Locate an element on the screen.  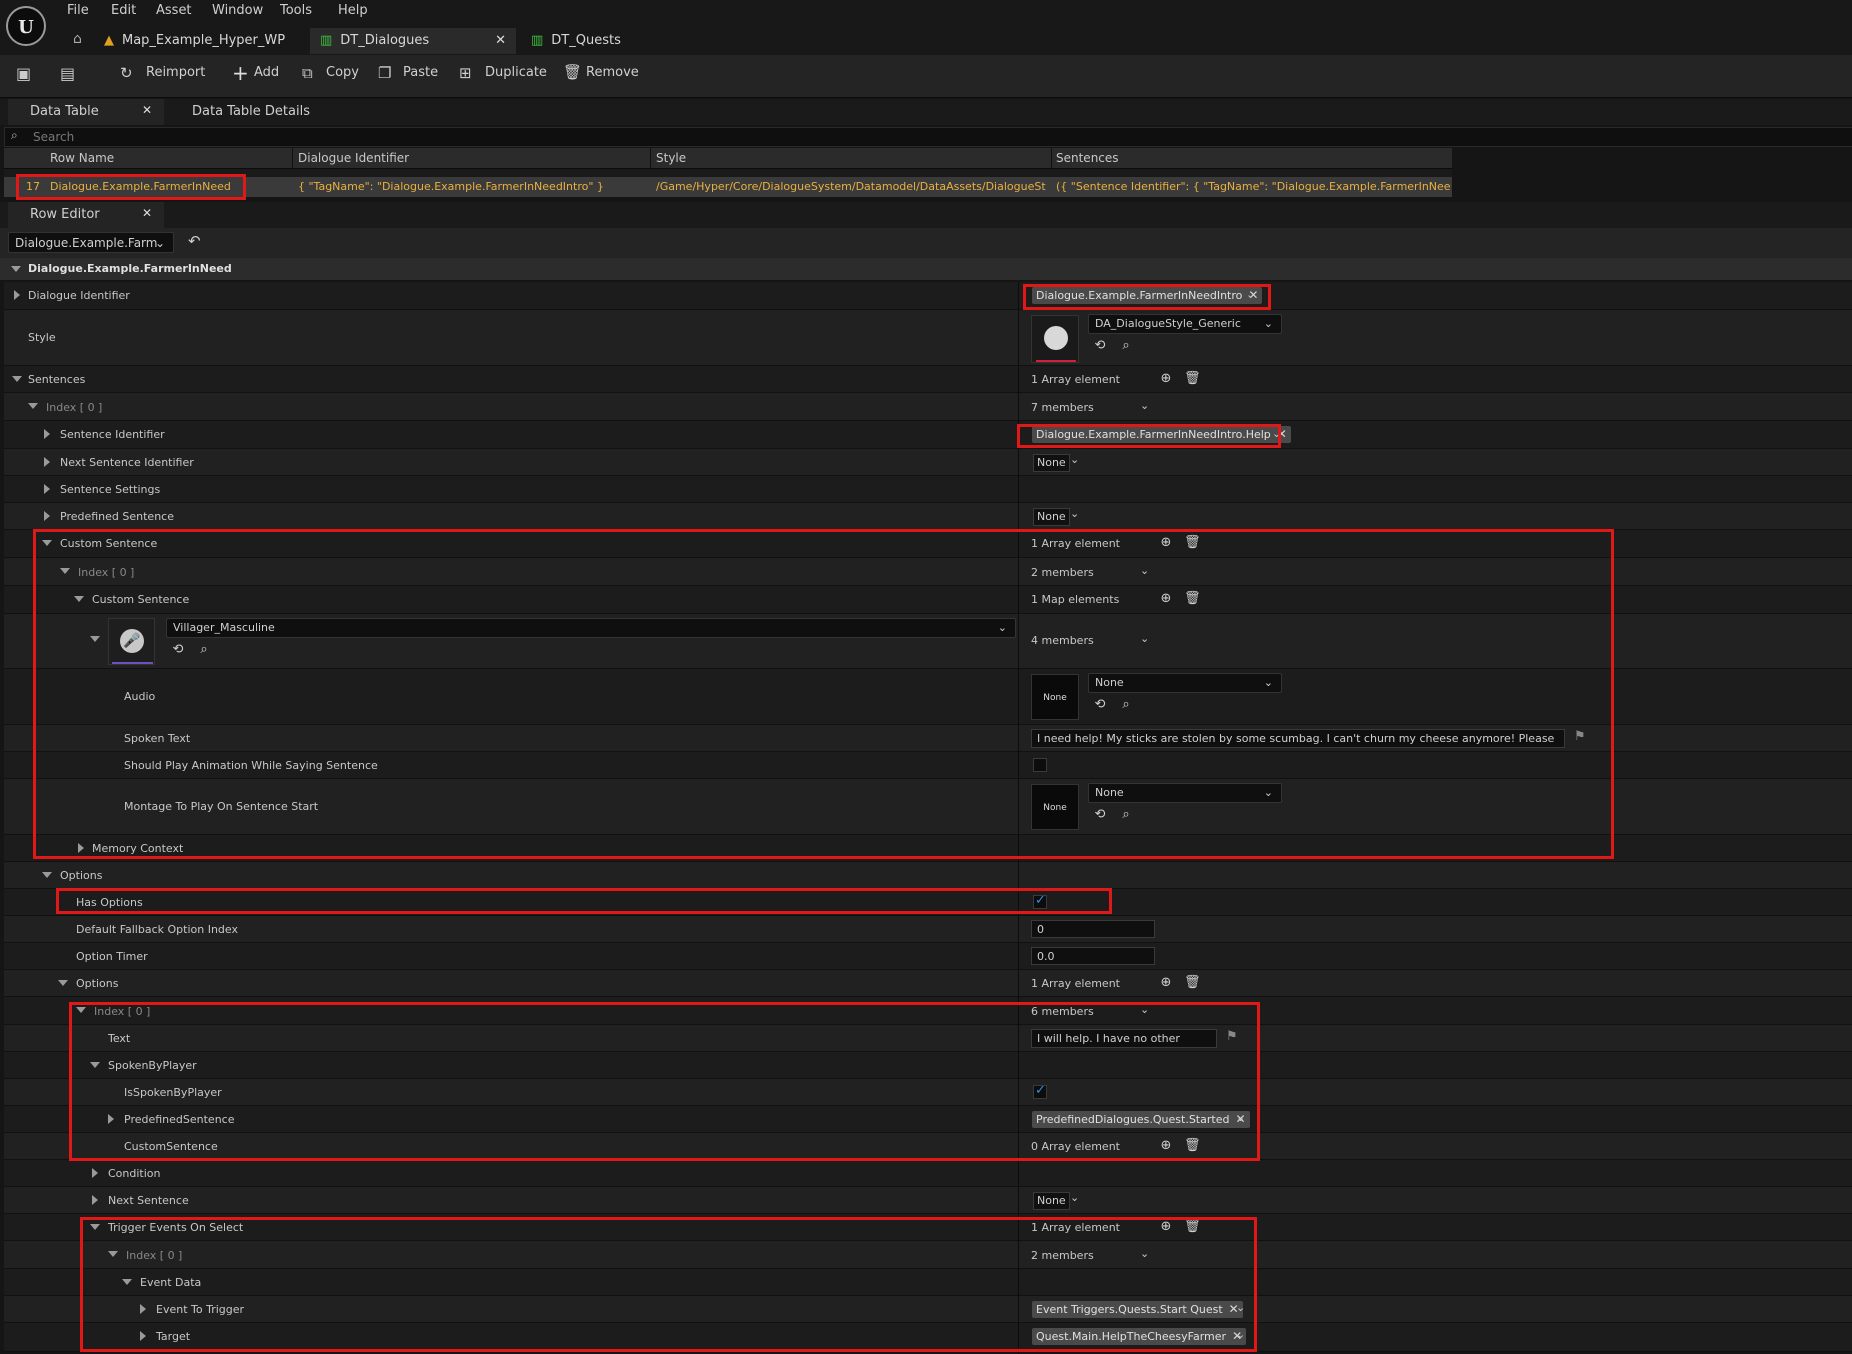
menu-window: Window is located at coordinates (237, 10).